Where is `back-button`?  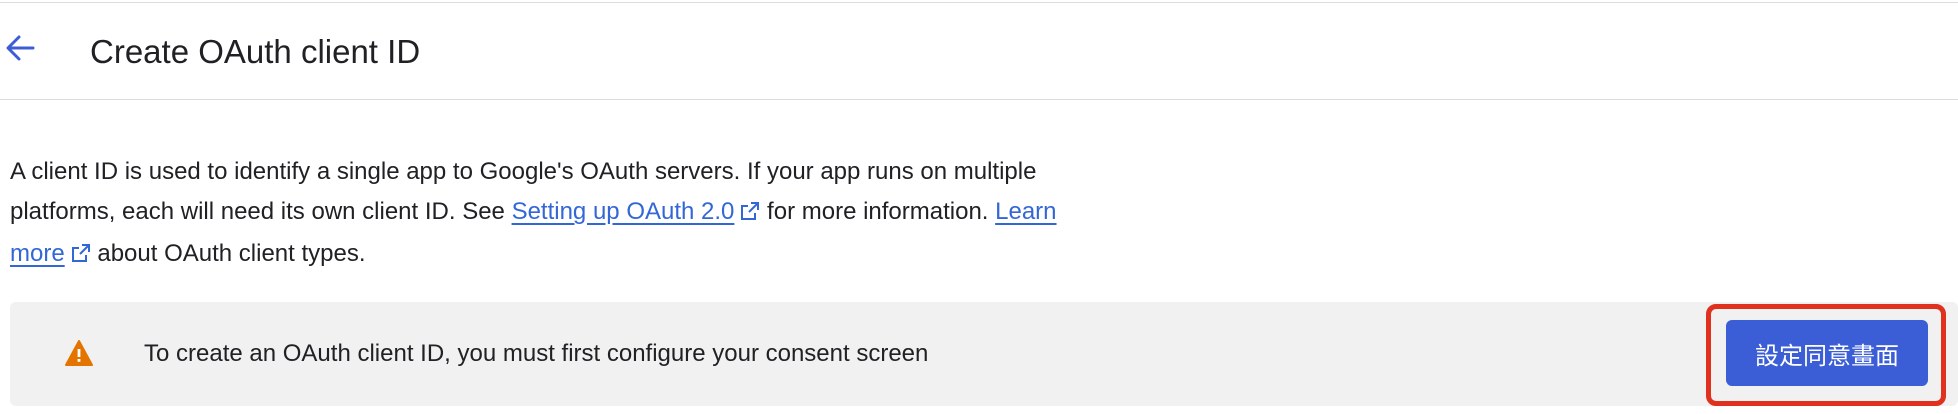
back-button is located at coordinates (20, 50).